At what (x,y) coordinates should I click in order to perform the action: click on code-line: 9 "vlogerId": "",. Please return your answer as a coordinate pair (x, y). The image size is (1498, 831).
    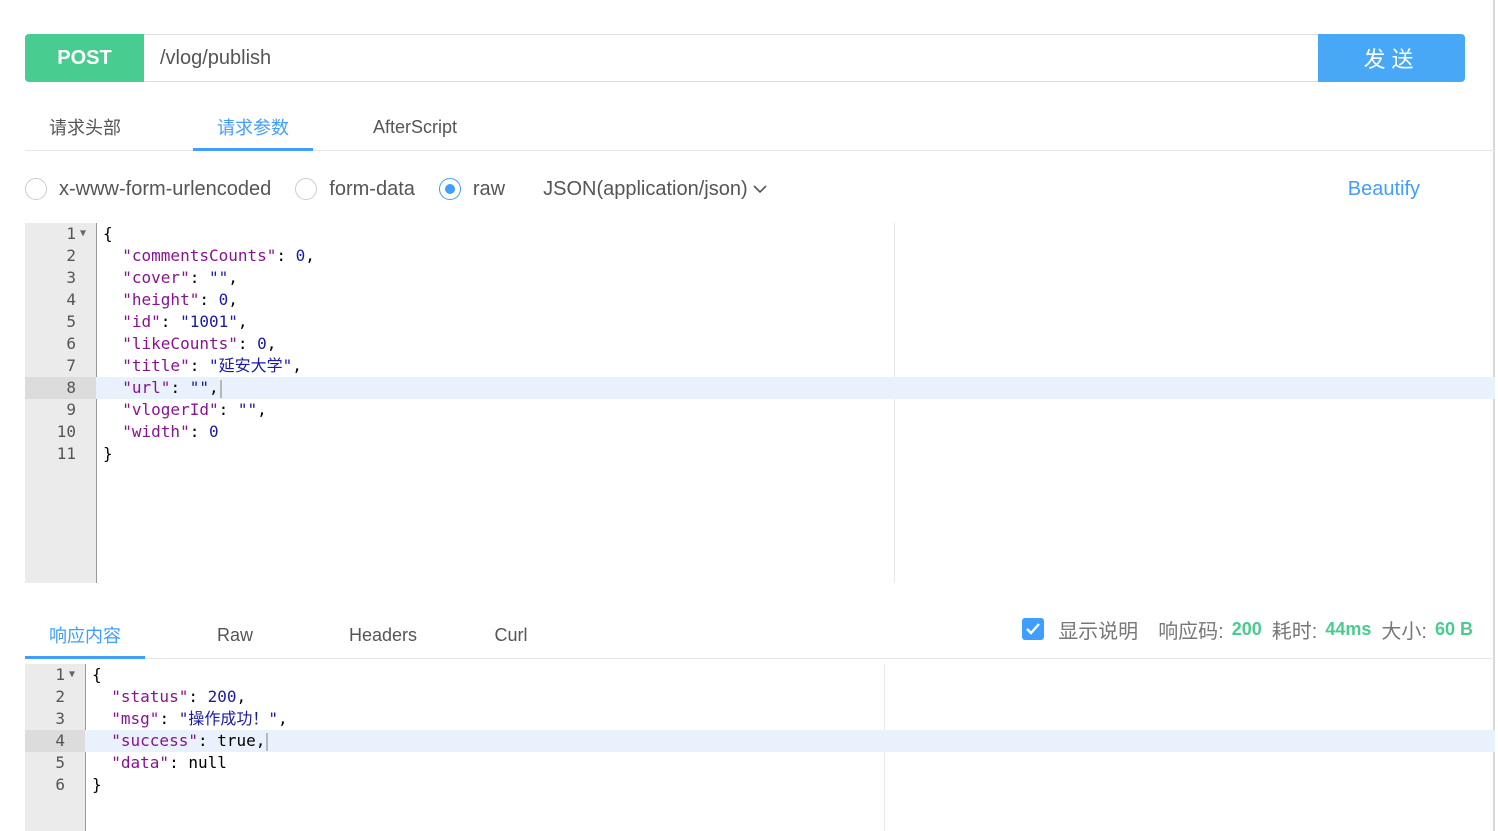
    Looking at the image, I should click on (760, 410).